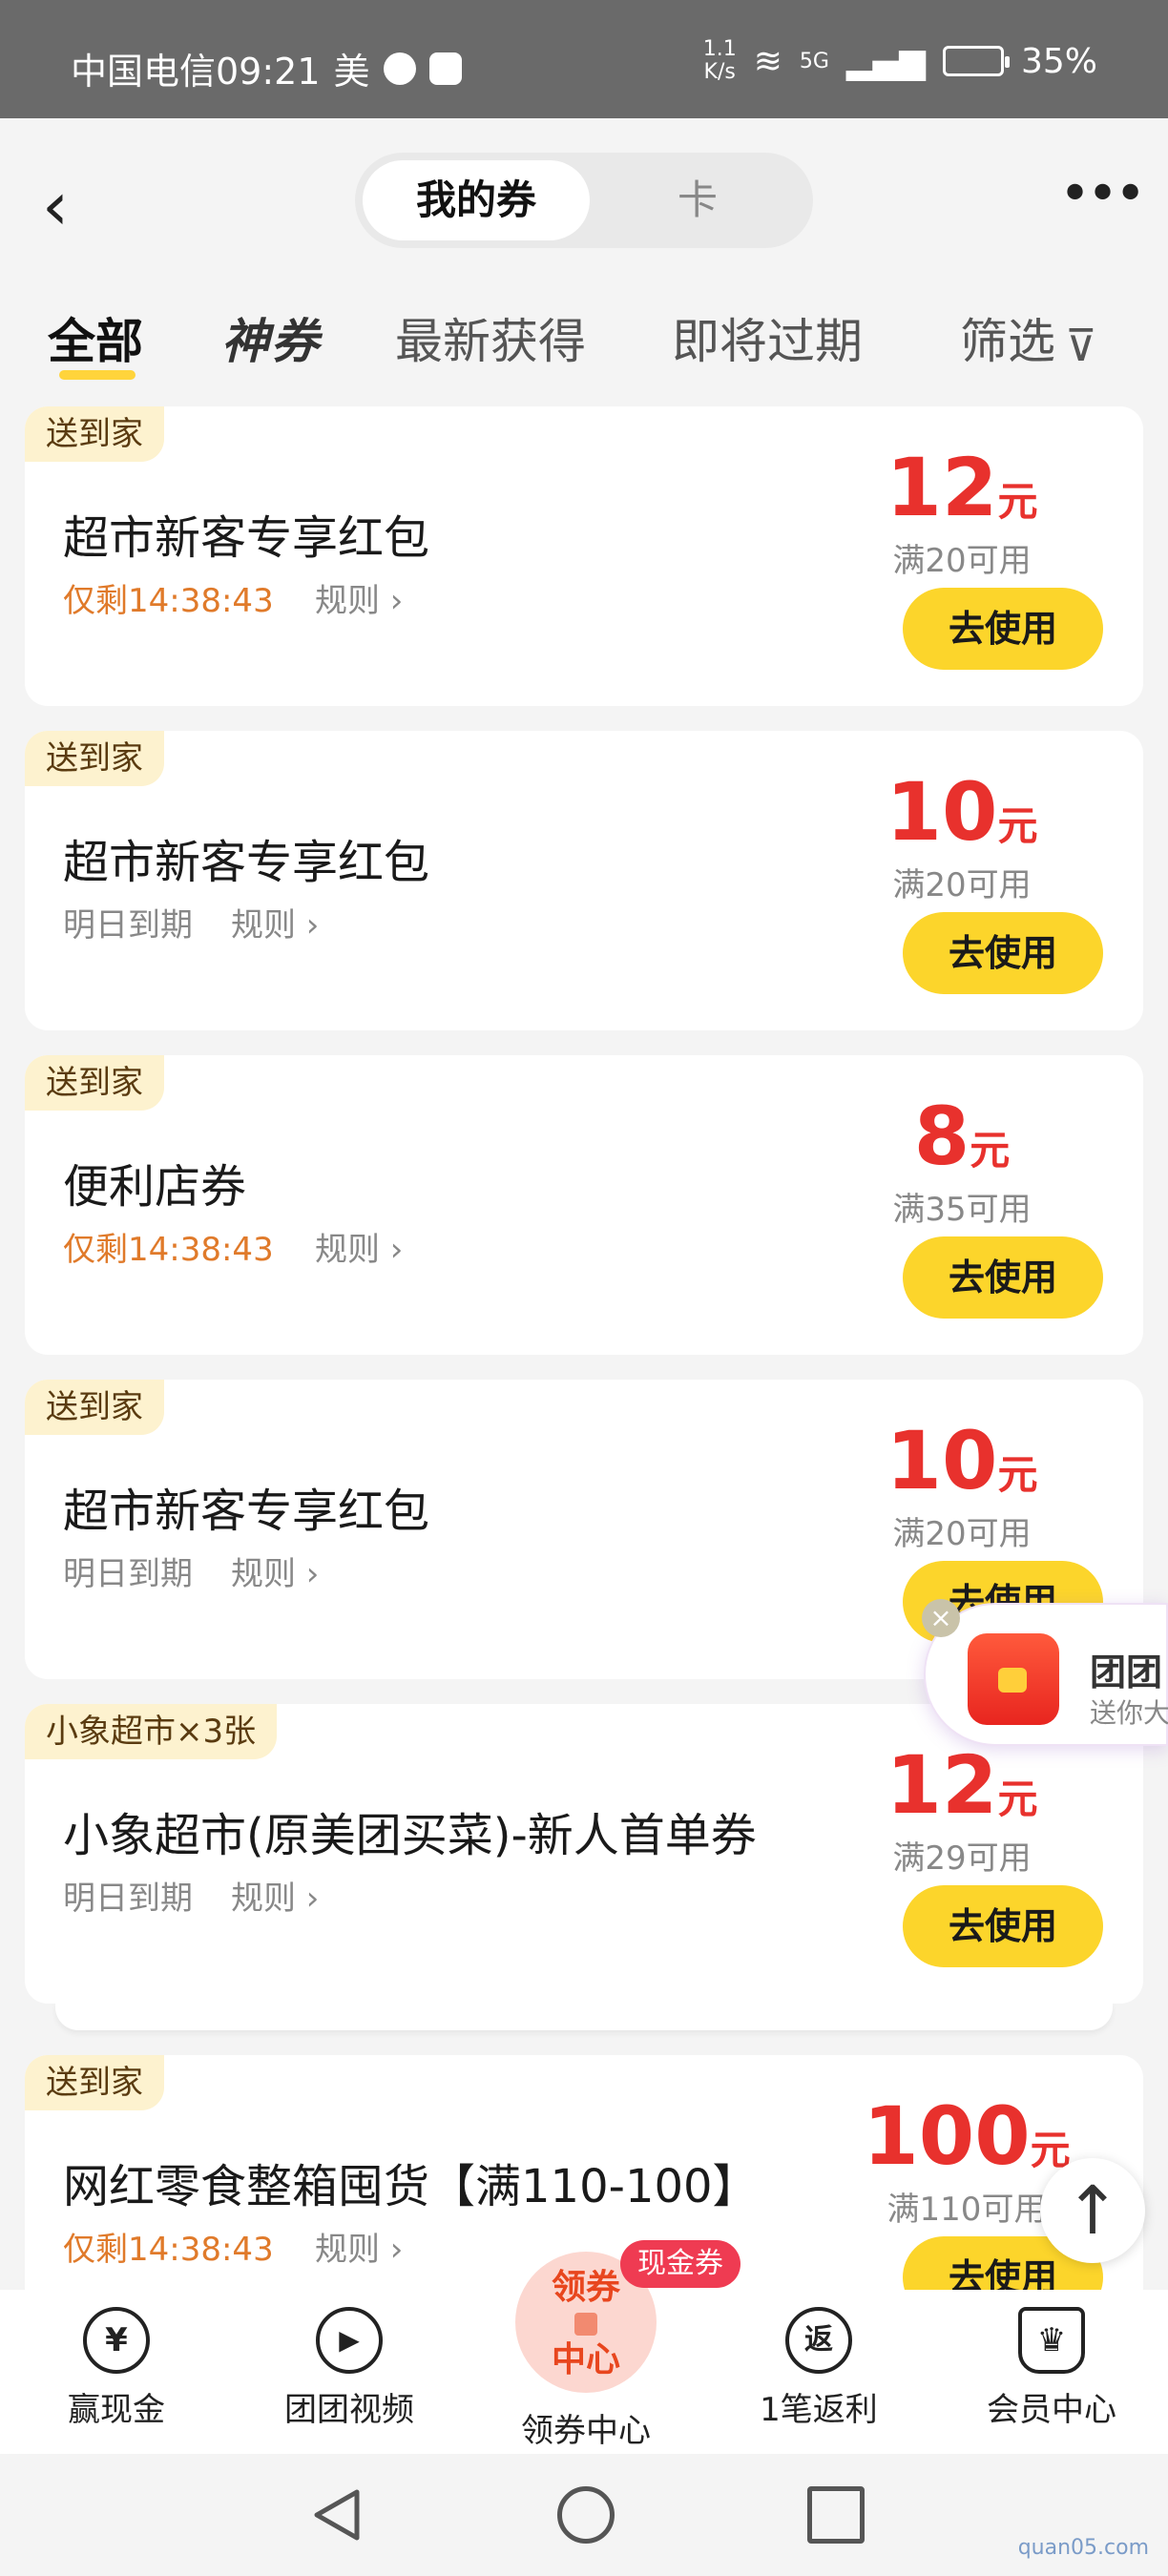 This screenshot has height=2576, width=1168. I want to click on wifi-icon: ≋, so click(767, 61).